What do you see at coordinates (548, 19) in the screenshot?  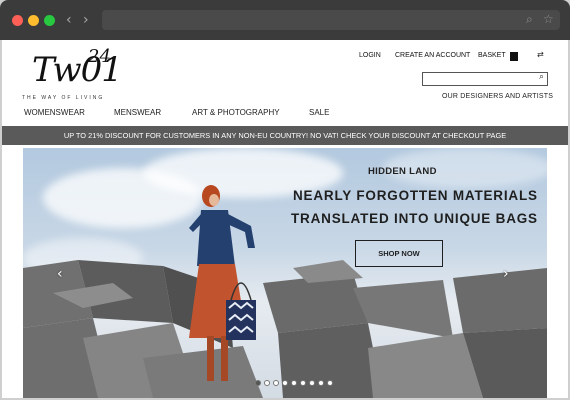 I see `star-icon: ☆` at bounding box center [548, 19].